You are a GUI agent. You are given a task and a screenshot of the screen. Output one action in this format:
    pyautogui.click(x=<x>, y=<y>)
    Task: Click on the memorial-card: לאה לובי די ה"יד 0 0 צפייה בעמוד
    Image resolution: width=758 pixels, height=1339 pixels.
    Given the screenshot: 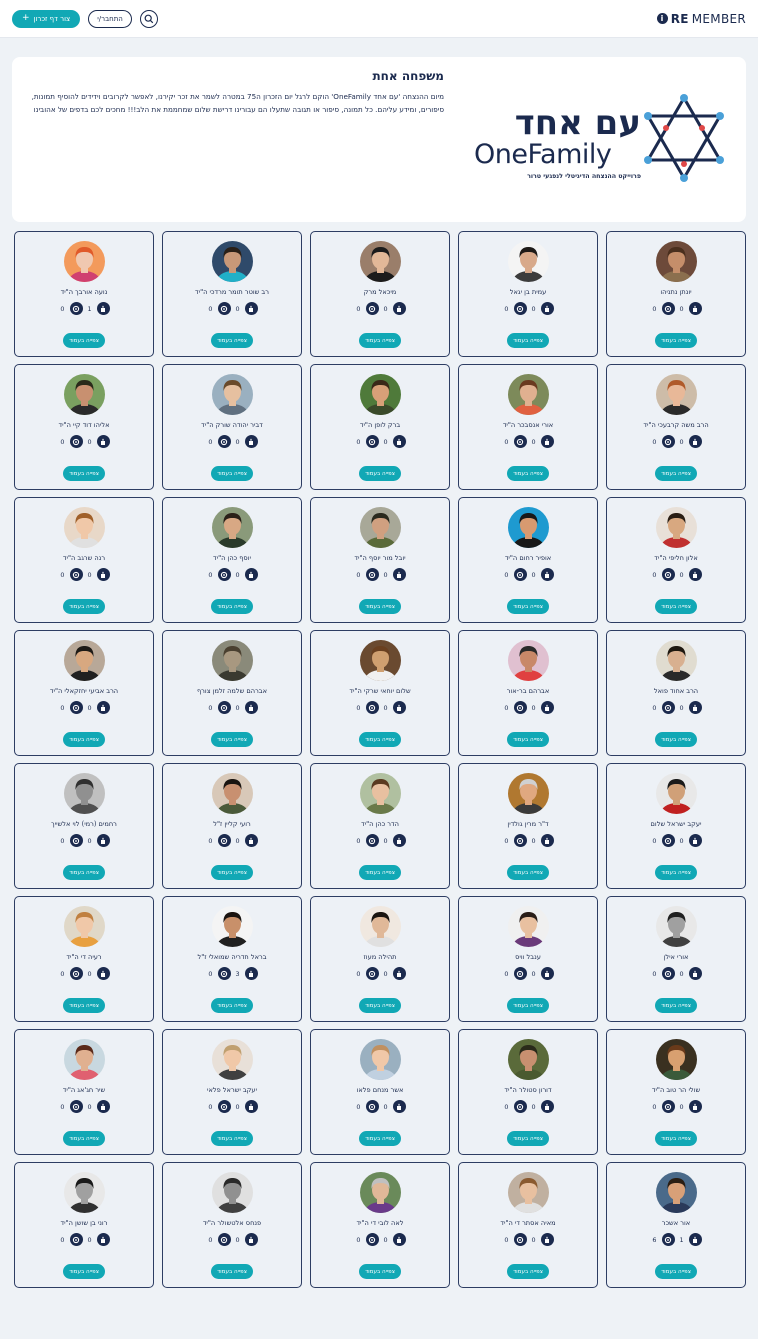 What is the action you would take?
    pyautogui.click(x=380, y=1225)
    